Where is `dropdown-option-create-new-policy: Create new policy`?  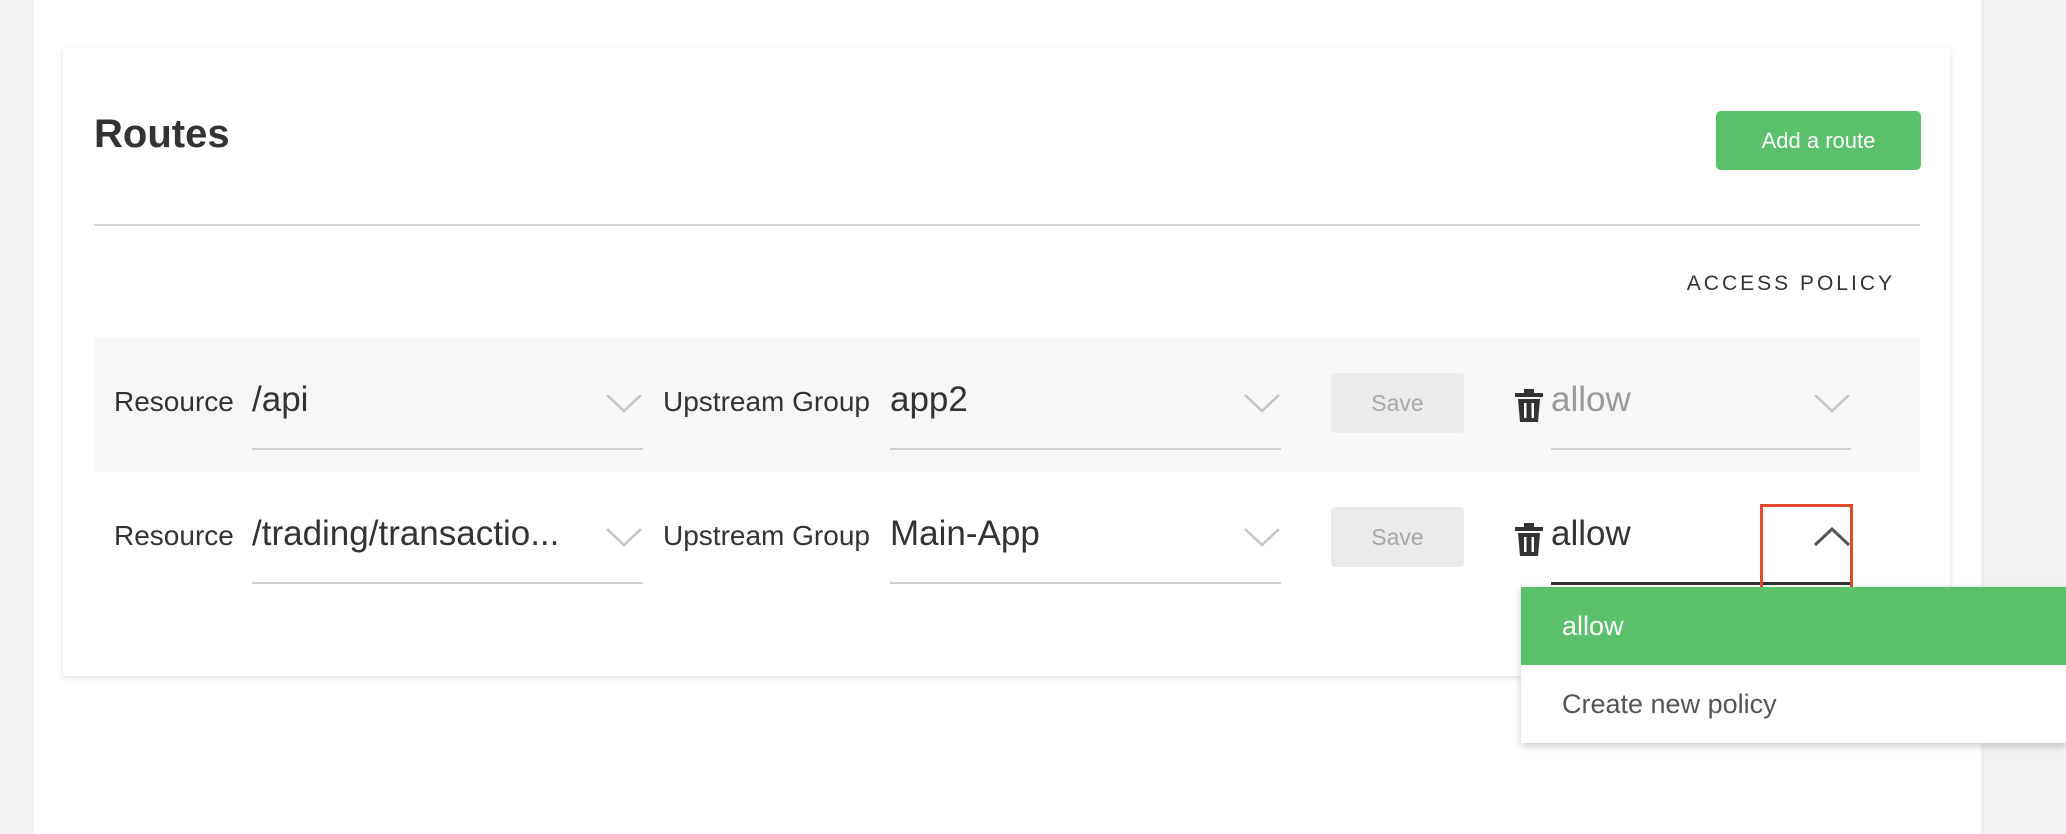
dropdown-option-create-new-policy: Create new policy is located at coordinates (1793, 704).